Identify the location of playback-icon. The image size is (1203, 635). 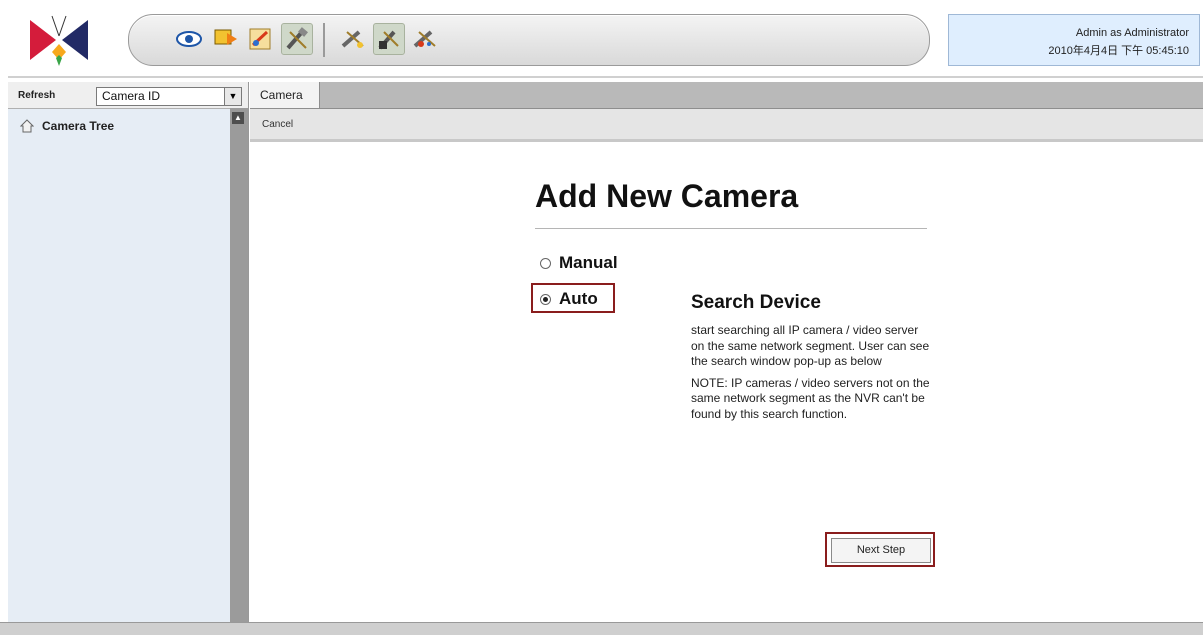
(225, 39).